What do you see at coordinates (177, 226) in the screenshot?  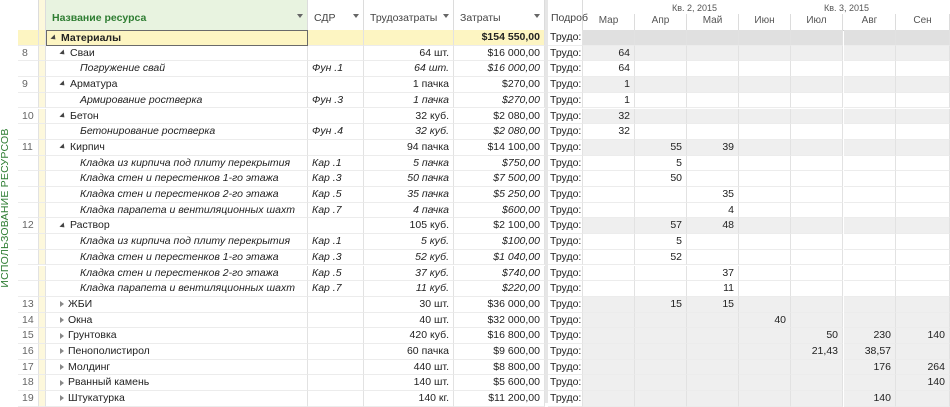 I see `resource-name-cell: Раствор` at bounding box center [177, 226].